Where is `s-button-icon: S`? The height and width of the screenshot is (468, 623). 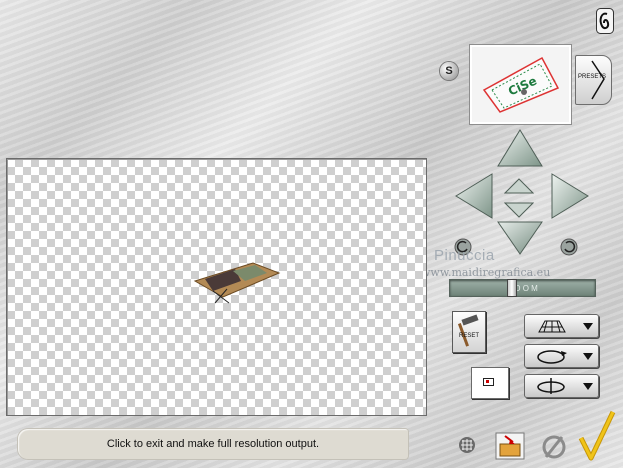 s-button-icon: S is located at coordinates (449, 71).